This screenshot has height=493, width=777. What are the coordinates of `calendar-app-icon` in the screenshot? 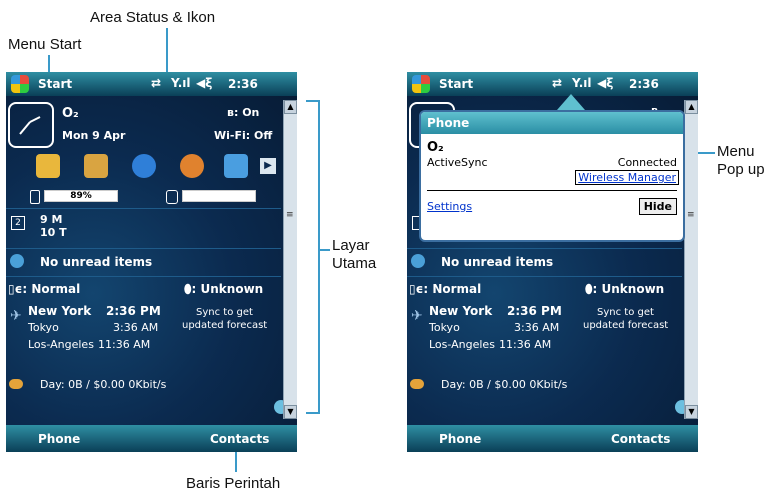 It's located at (96, 166).